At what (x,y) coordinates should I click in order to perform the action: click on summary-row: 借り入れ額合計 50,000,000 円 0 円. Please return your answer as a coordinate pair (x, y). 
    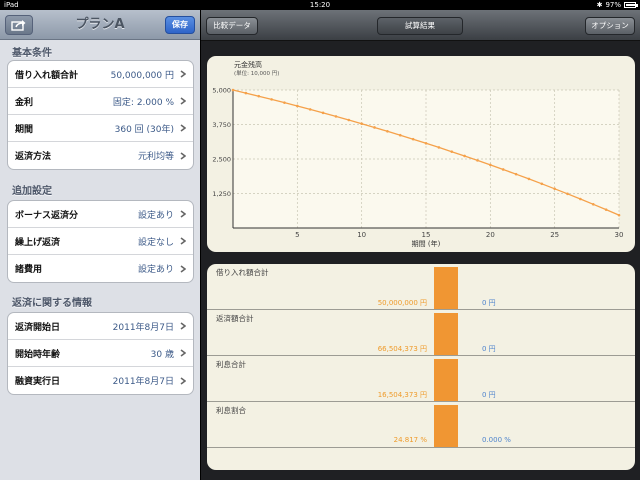
    Looking at the image, I should click on (421, 287).